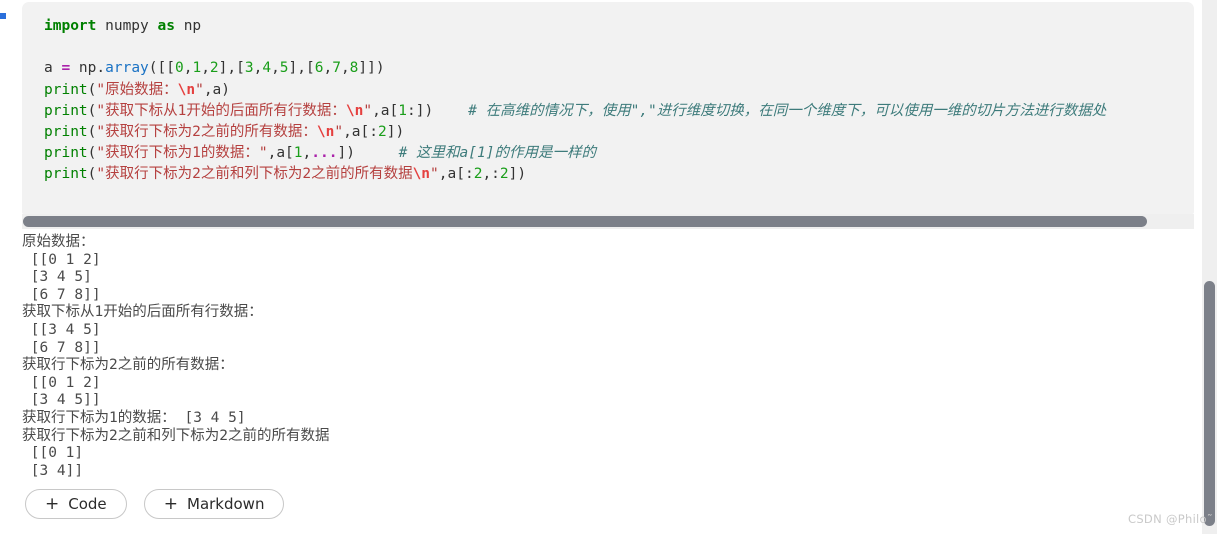  Describe the element at coordinates (585, 221) in the screenshot. I see `code-cell-horizontal-scrollbar-thumb` at that location.